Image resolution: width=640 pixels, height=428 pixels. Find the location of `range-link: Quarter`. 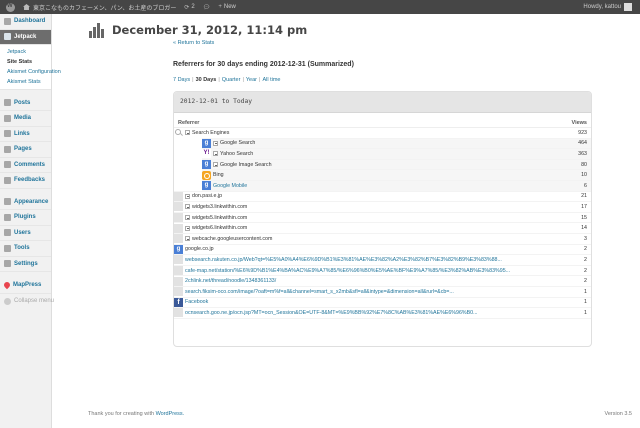

range-link: Quarter is located at coordinates (231, 80).